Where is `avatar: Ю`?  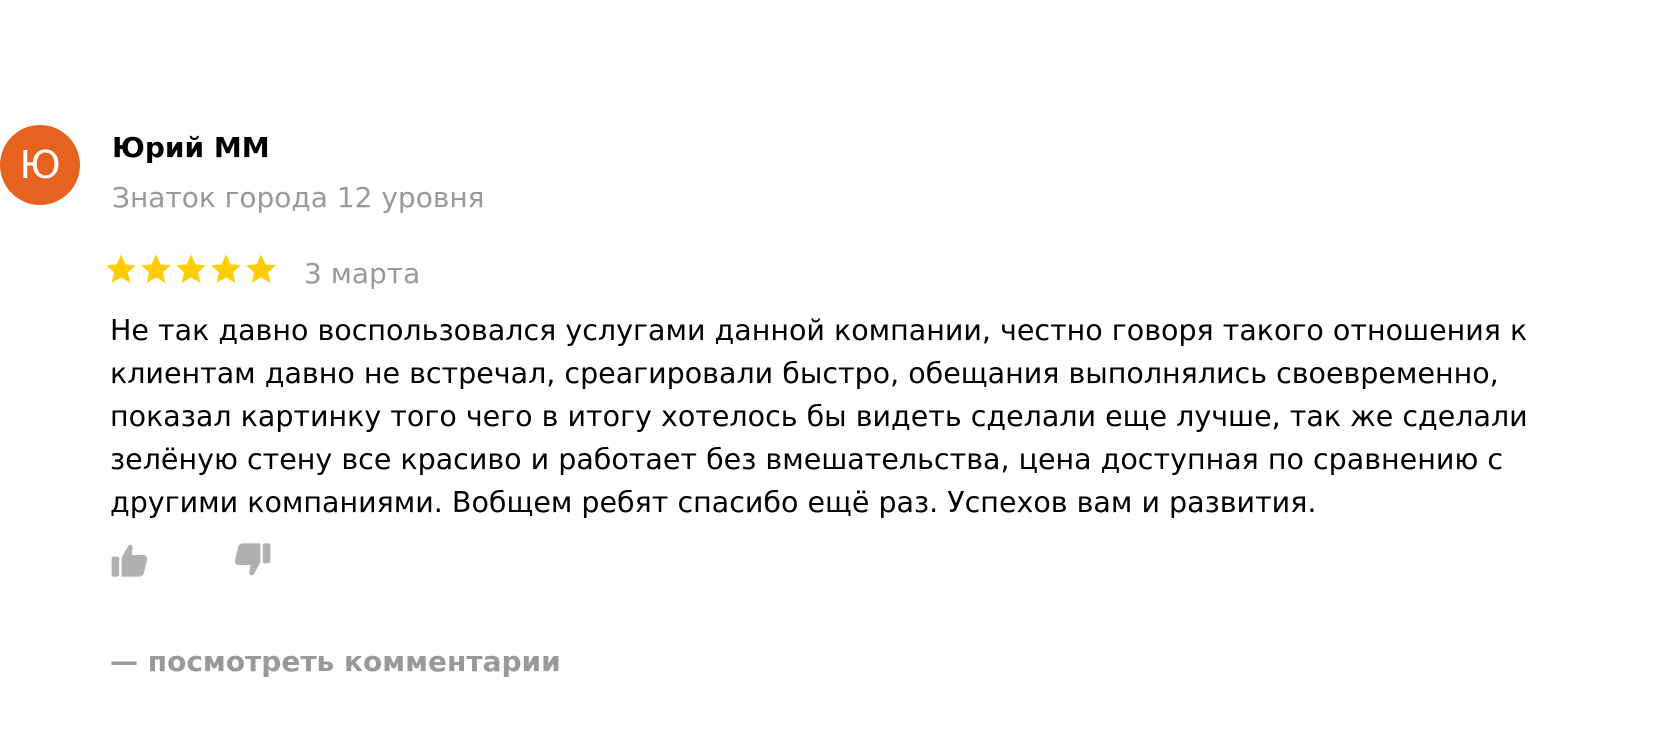
avatar: Ю is located at coordinates (40, 165).